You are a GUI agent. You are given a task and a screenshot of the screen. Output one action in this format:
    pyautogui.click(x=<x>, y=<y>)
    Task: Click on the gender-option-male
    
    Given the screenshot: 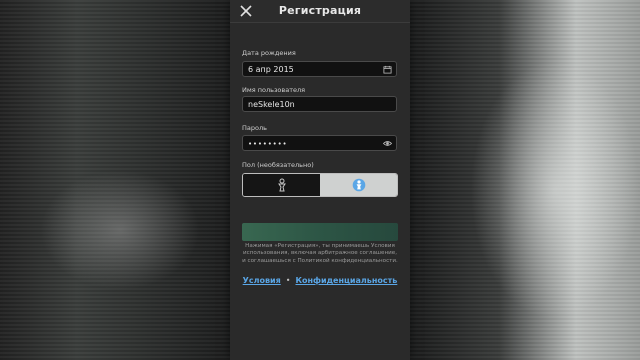 What is the action you would take?
    pyautogui.click(x=281, y=185)
    